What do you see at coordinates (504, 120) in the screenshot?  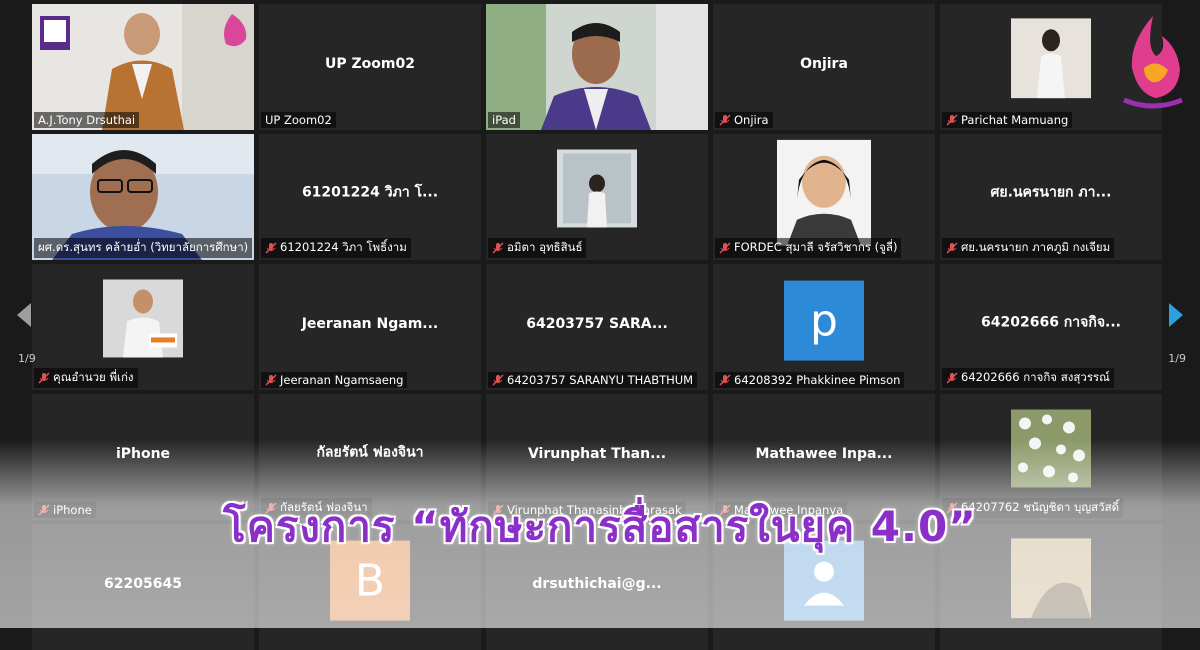 I see `participant-name-label: iPad` at bounding box center [504, 120].